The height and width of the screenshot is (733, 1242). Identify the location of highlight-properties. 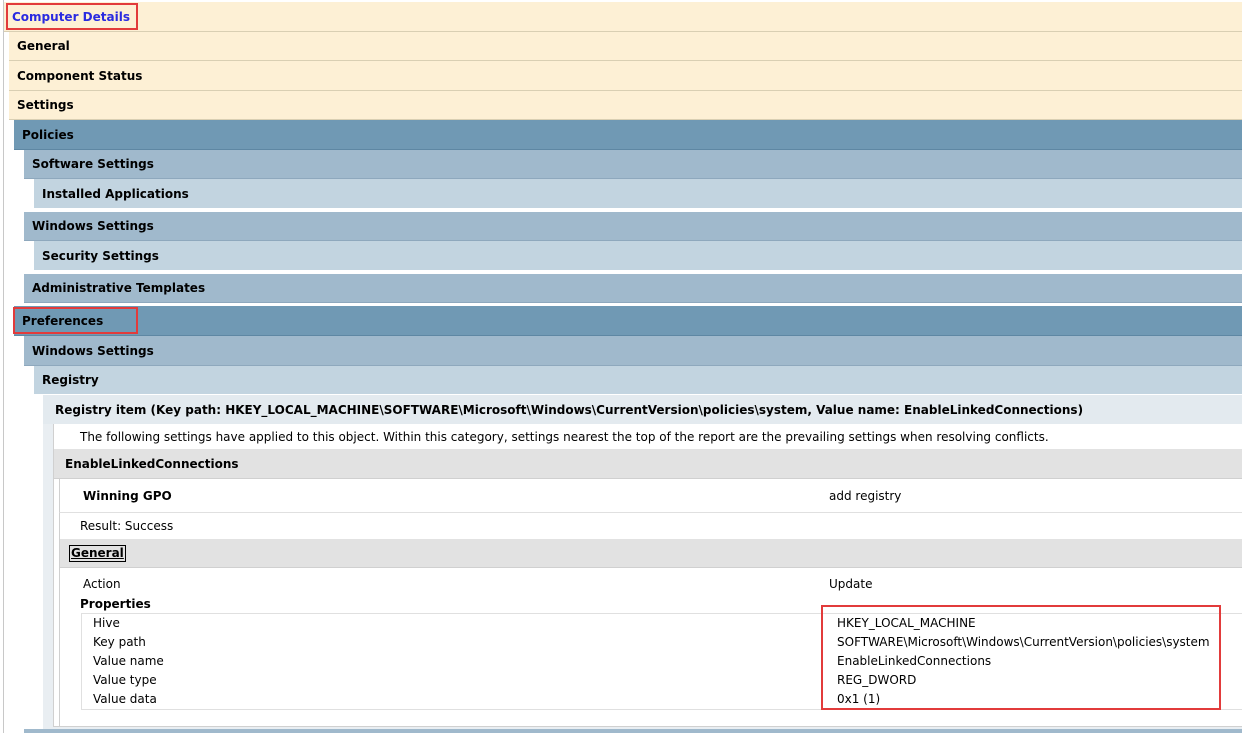
(1021, 657).